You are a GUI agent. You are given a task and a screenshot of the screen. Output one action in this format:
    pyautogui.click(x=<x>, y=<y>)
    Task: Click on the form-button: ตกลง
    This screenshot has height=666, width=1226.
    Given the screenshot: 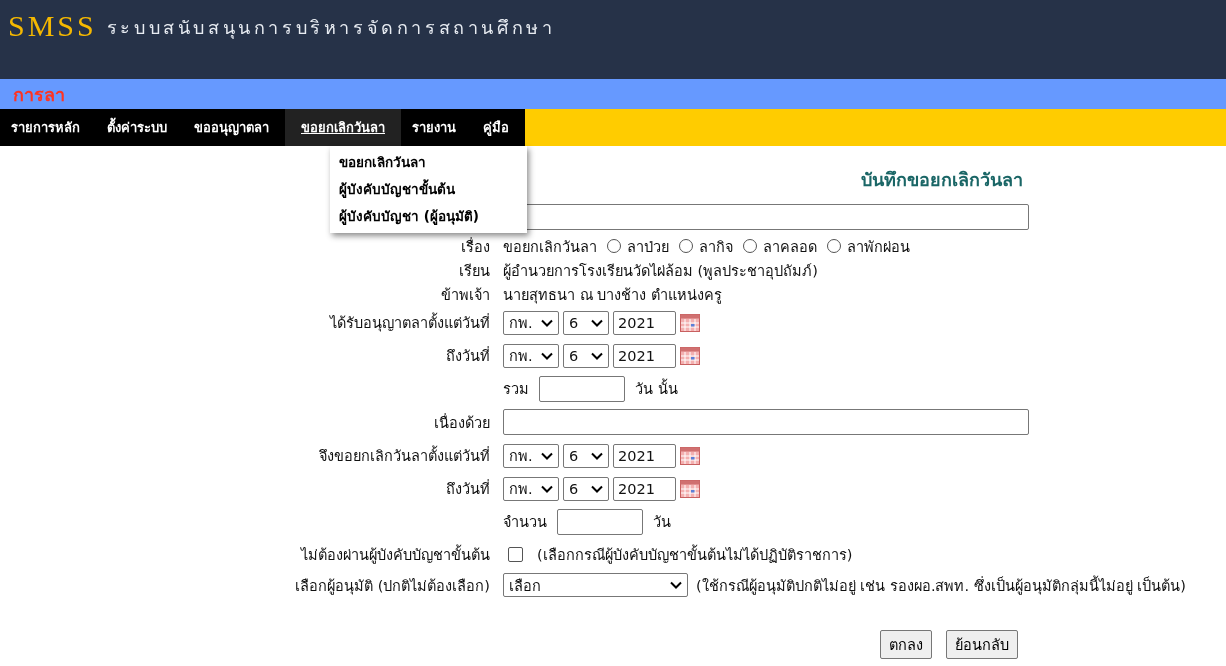 What is the action you would take?
    pyautogui.click(x=906, y=644)
    